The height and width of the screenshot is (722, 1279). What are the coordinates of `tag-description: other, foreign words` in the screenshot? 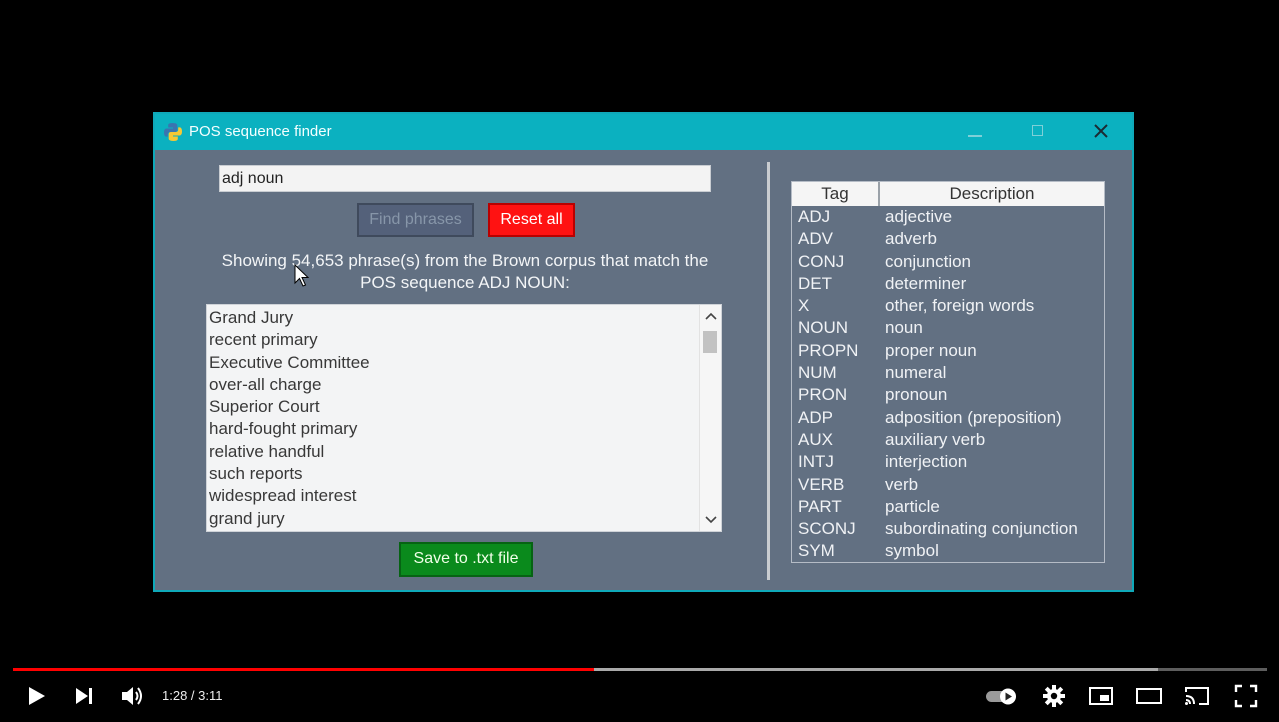 It's located at (960, 306).